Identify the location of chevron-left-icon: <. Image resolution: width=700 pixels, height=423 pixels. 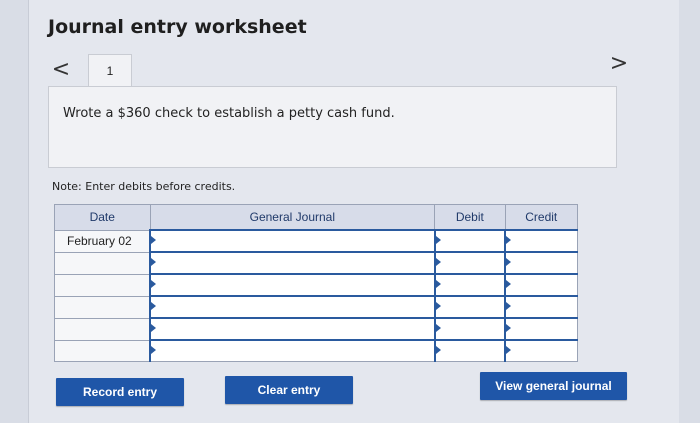
(61, 70).